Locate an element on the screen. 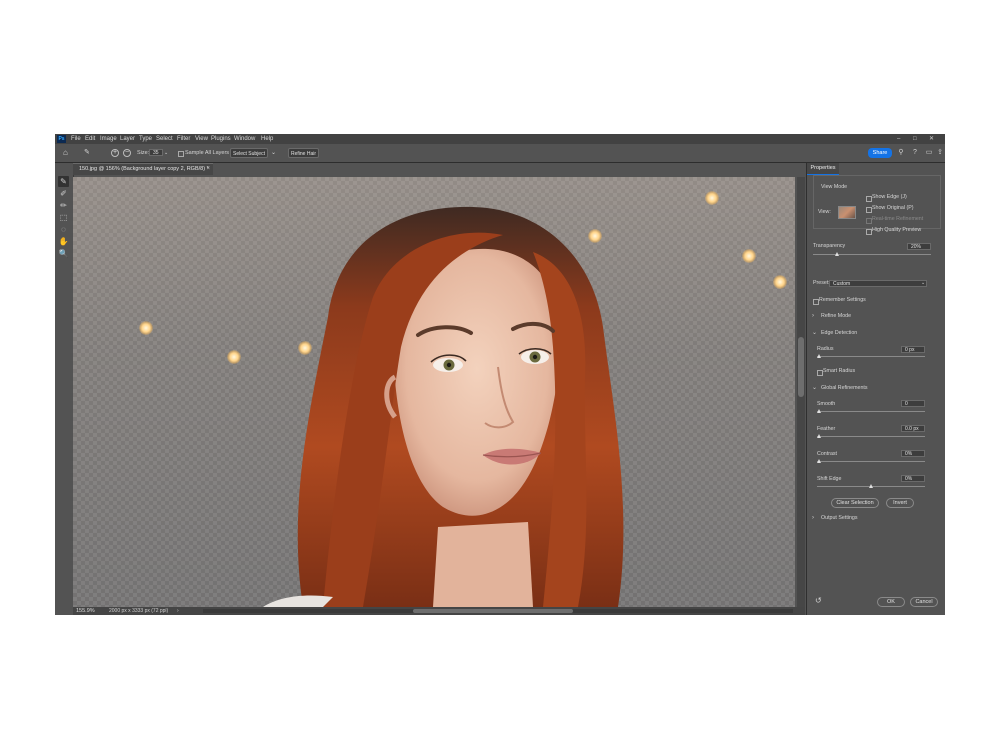 The width and height of the screenshot is (1000, 750). zoom-level: 155.9% is located at coordinates (85, 611).